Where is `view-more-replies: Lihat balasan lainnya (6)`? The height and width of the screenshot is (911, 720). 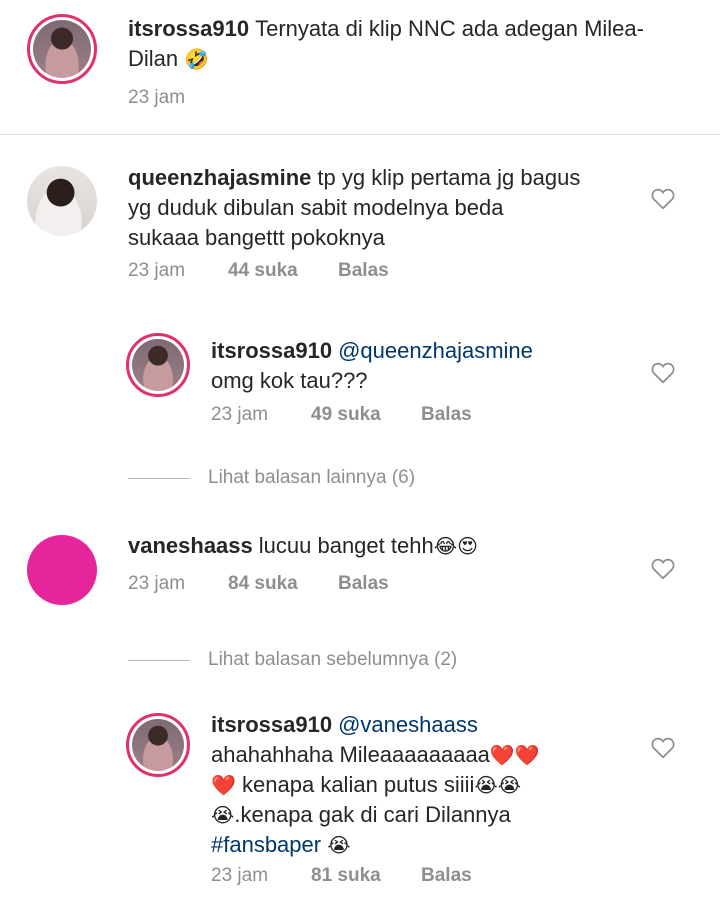 view-more-replies: Lihat balasan lainnya (6) is located at coordinates (271, 478).